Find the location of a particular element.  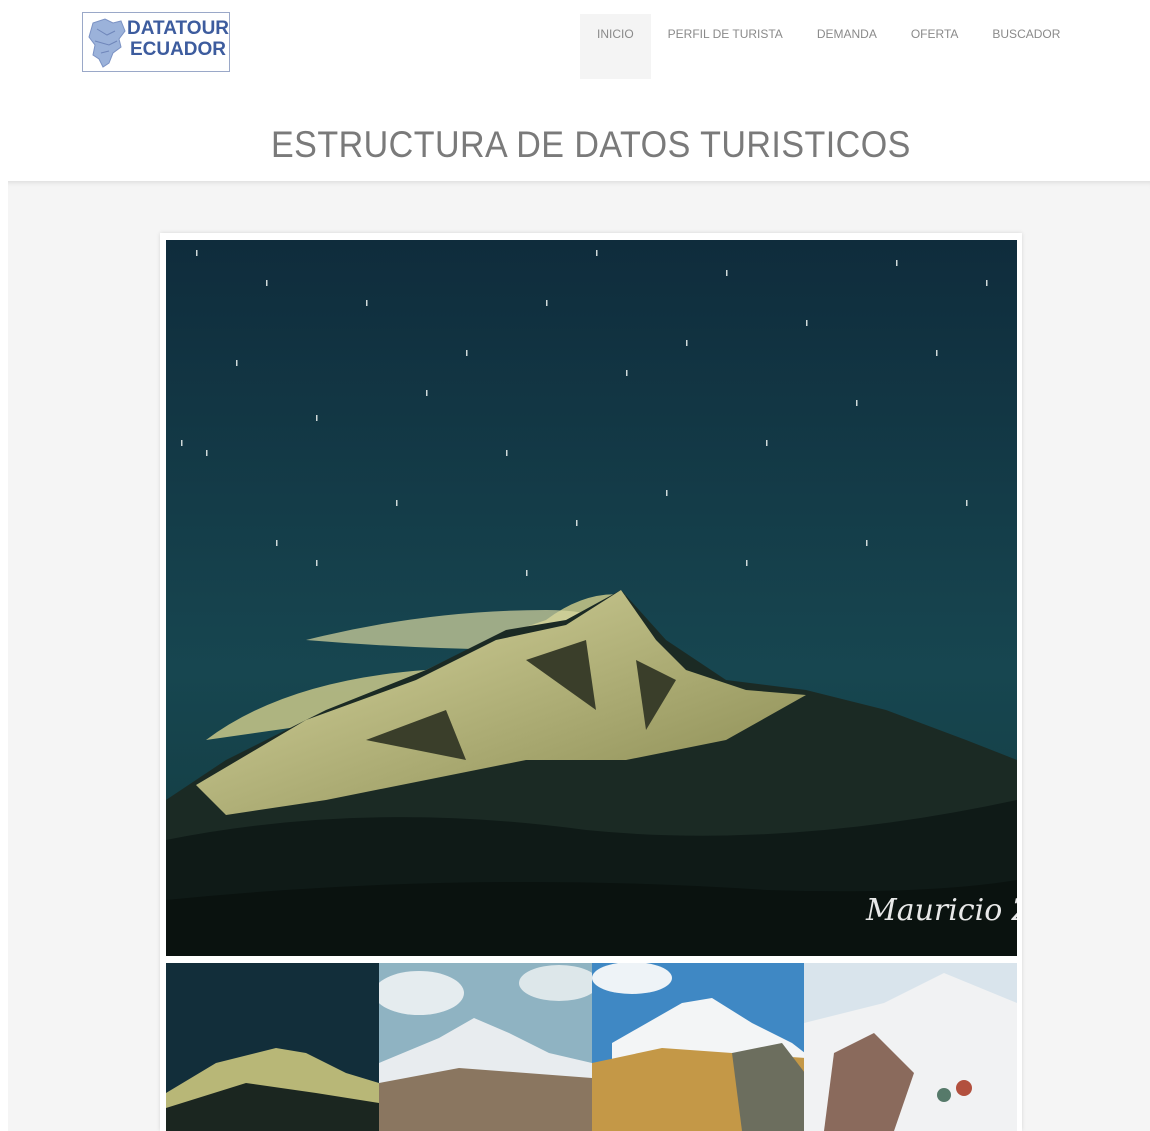

photographer-signature: Mauricio Z is located at coordinates (941, 910).